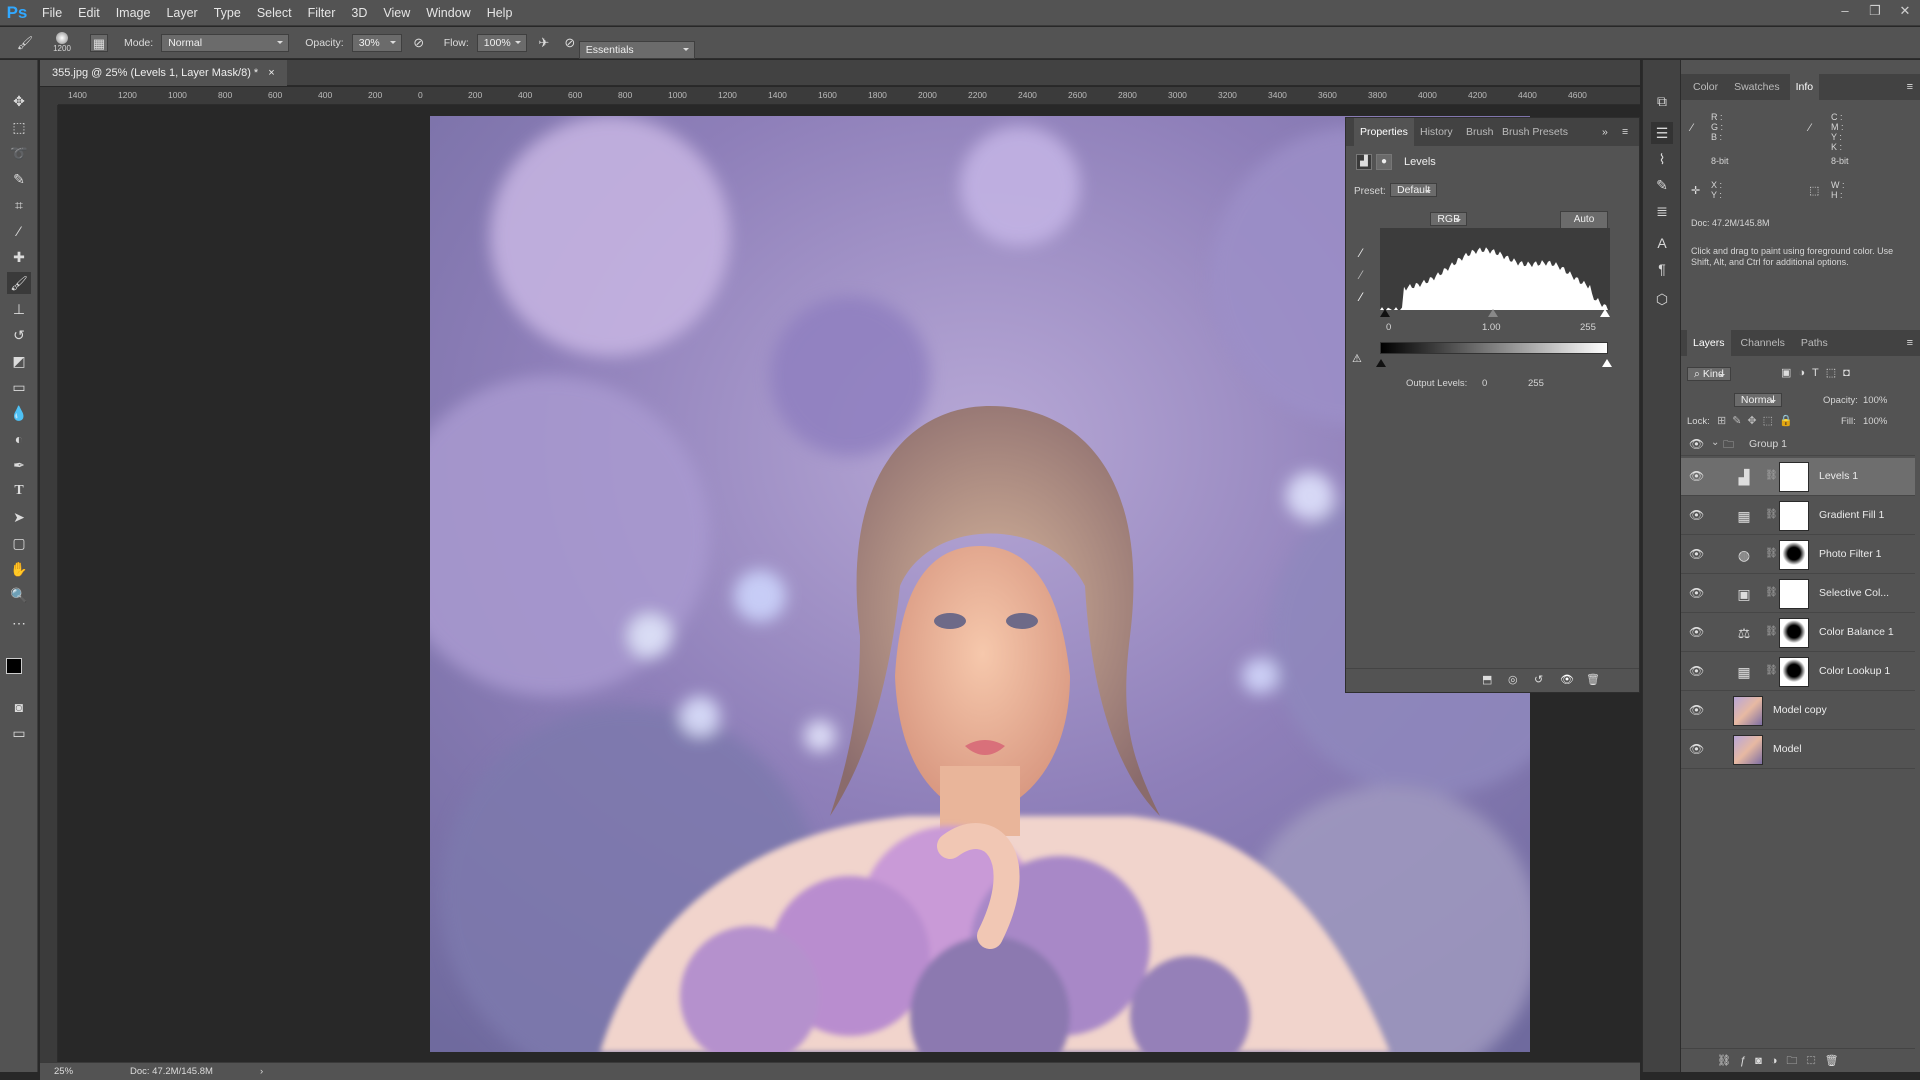  I want to click on layer-row: 👁 ◍ ⛓ Photo Filter 1, so click(1798, 555).